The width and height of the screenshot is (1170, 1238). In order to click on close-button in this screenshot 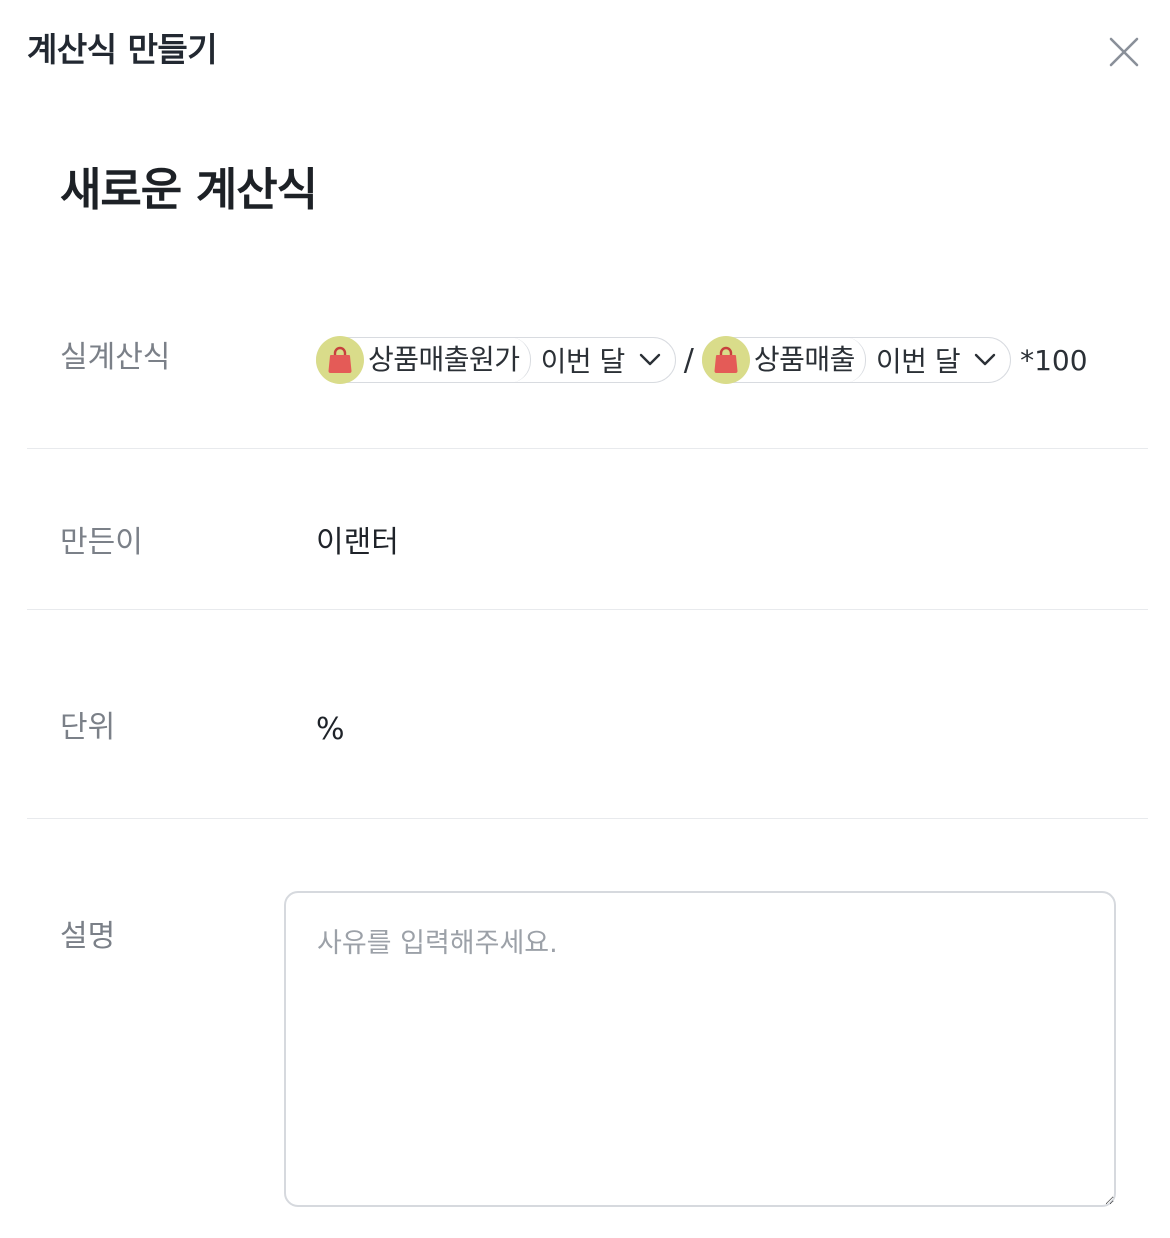, I will do `click(1124, 52)`.